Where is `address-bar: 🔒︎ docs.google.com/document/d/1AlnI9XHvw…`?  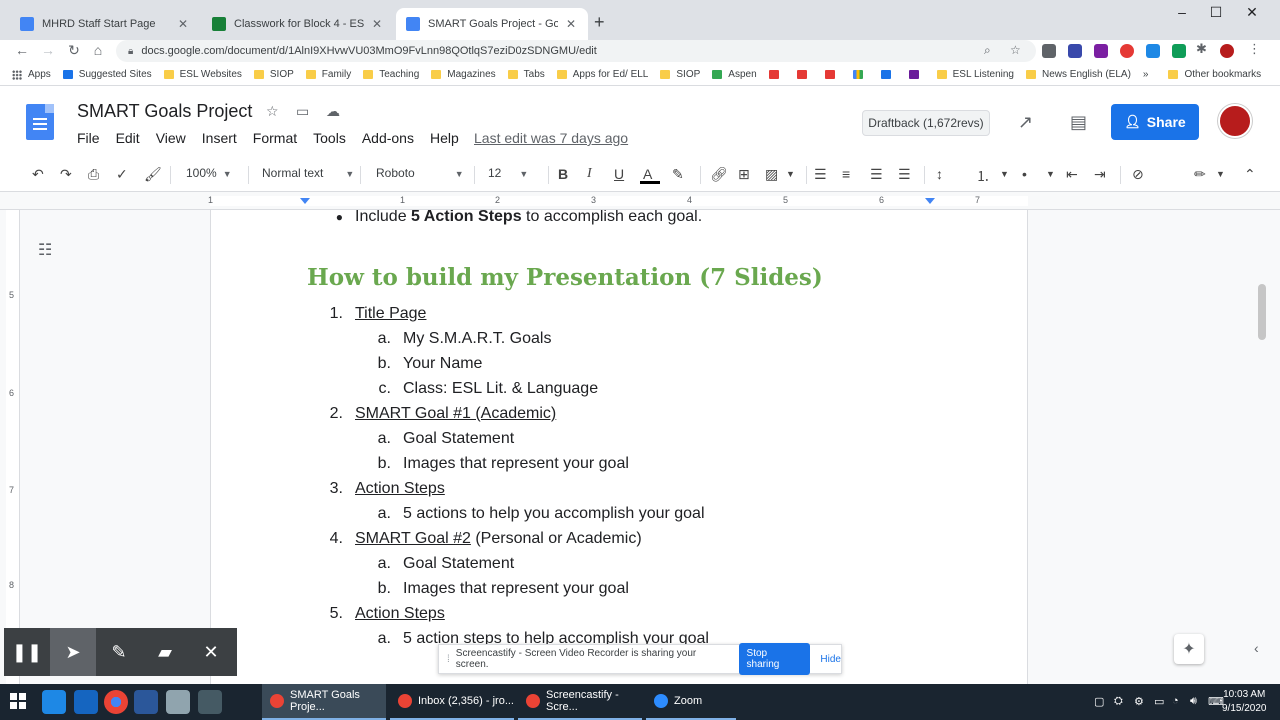 address-bar: 🔒︎ docs.google.com/document/d/1AlnI9XHvw… is located at coordinates (576, 51).